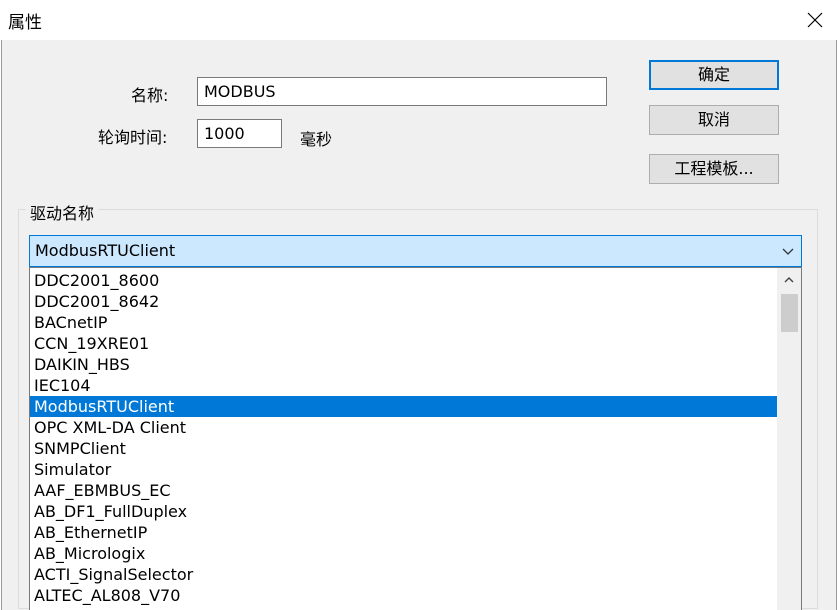 The width and height of the screenshot is (838, 610). Describe the element at coordinates (403, 280) in the screenshot. I see `driver-list-item: DDC2001_8600` at that location.